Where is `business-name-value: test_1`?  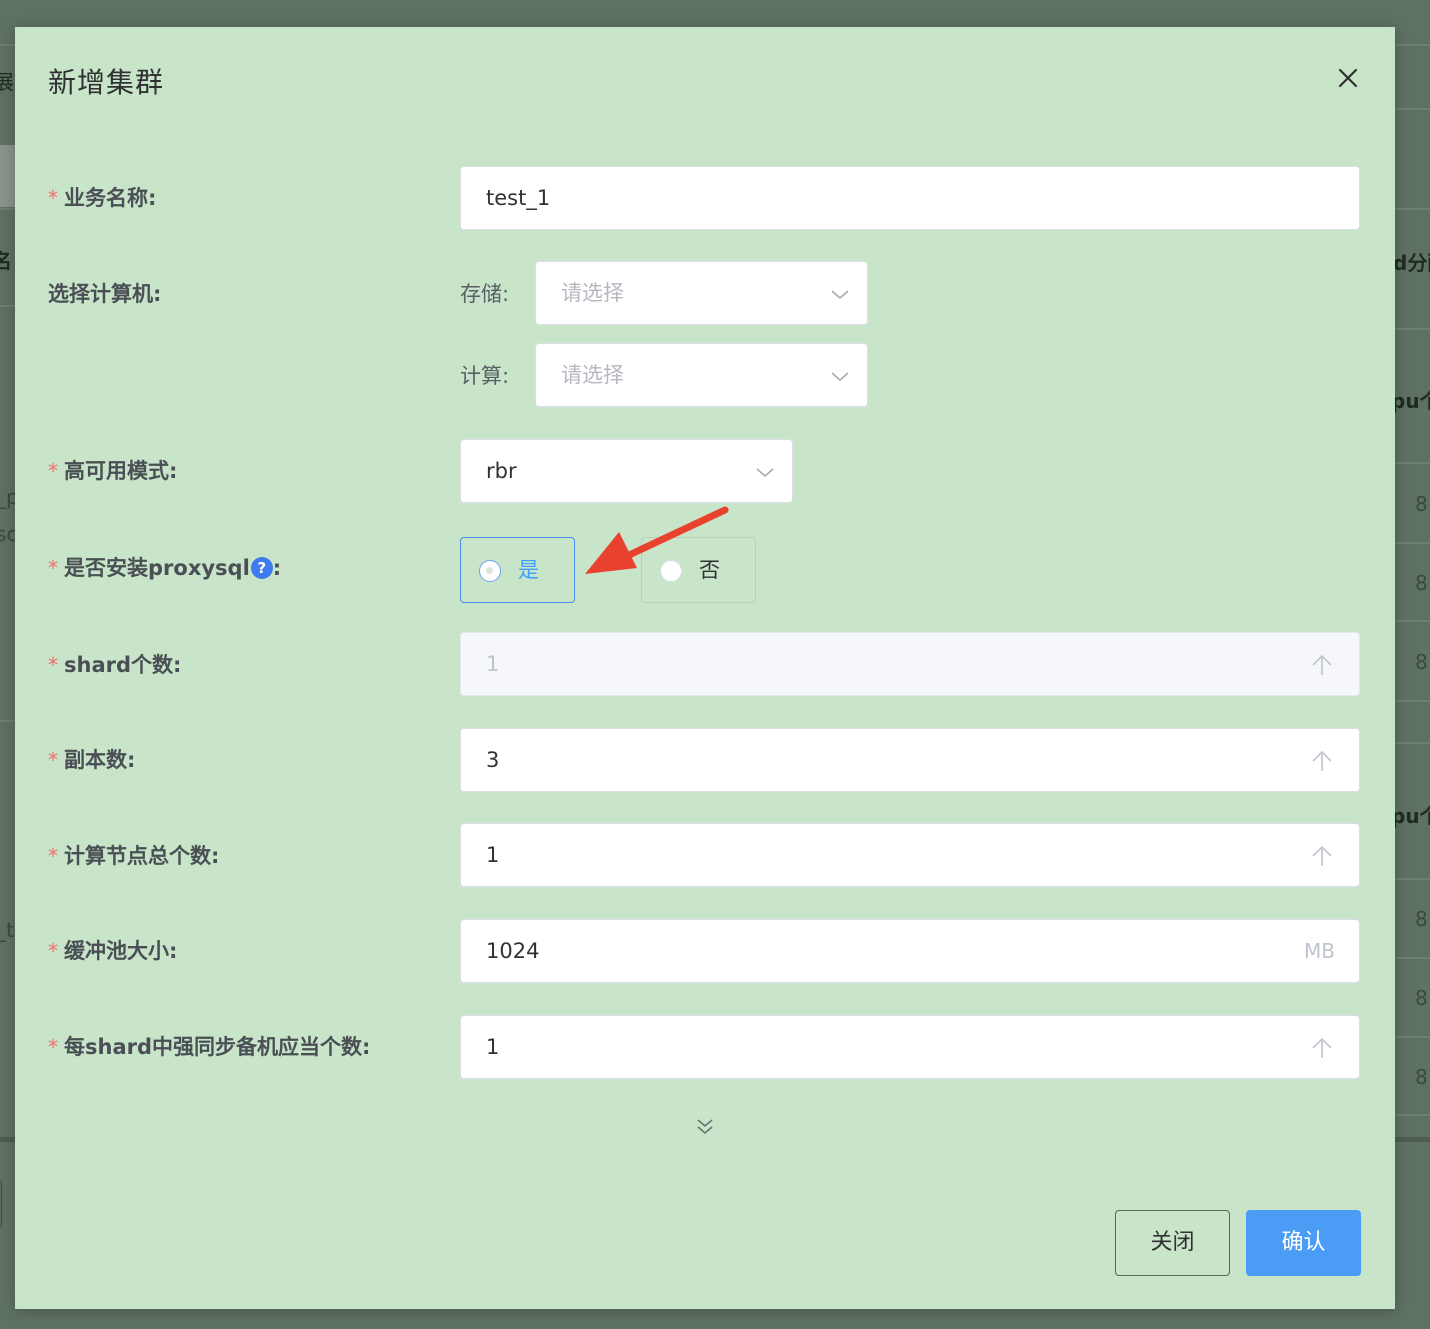 business-name-value: test_1 is located at coordinates (518, 198).